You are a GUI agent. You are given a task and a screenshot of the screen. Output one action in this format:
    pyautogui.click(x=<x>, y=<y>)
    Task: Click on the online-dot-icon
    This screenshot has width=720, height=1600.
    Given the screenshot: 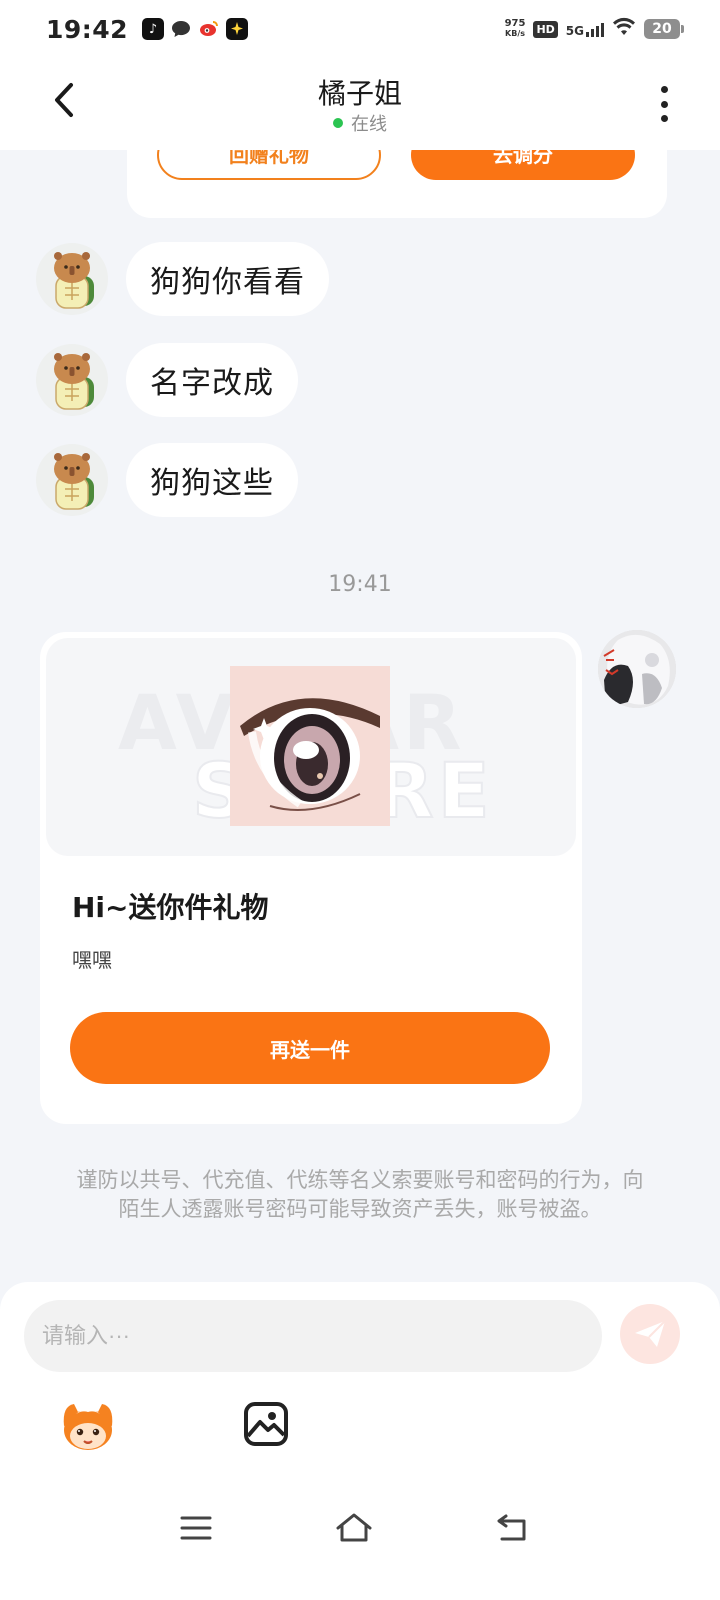 What is the action you would take?
    pyautogui.click(x=338, y=123)
    